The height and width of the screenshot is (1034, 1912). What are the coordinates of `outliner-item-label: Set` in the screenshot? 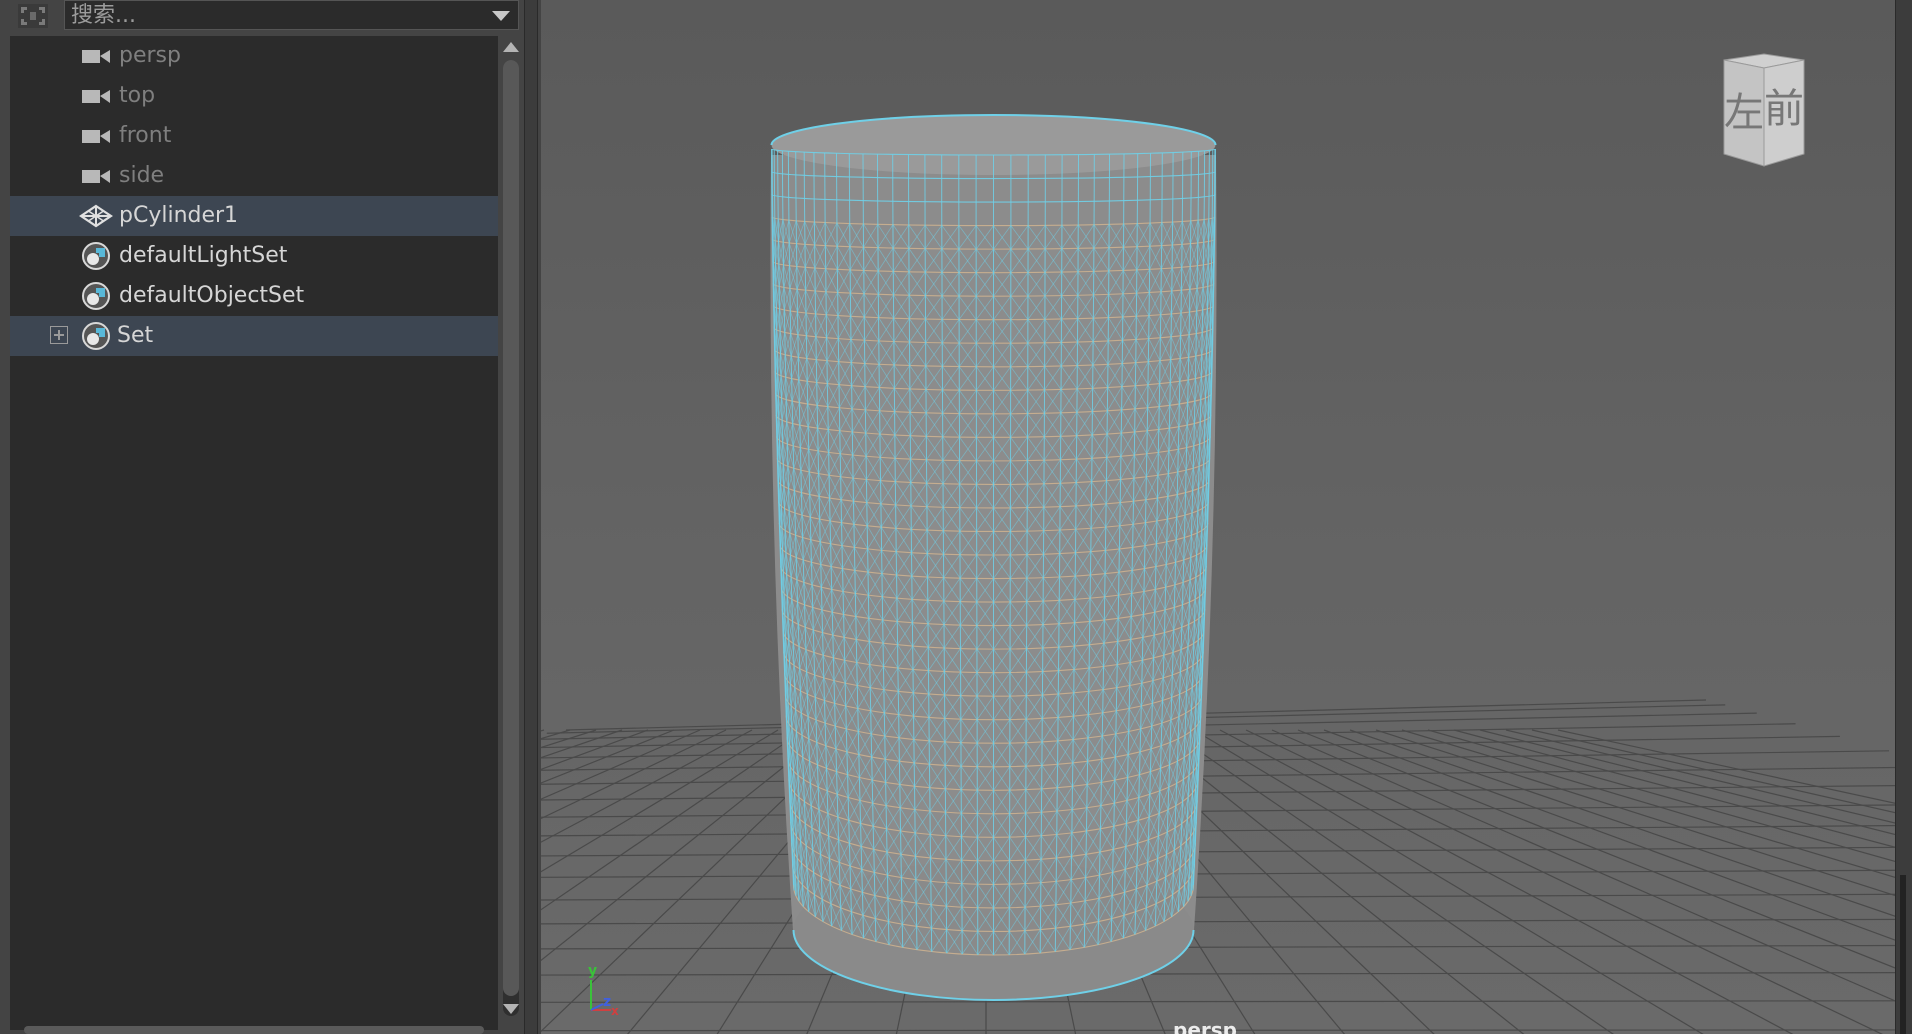 It's located at (135, 335).